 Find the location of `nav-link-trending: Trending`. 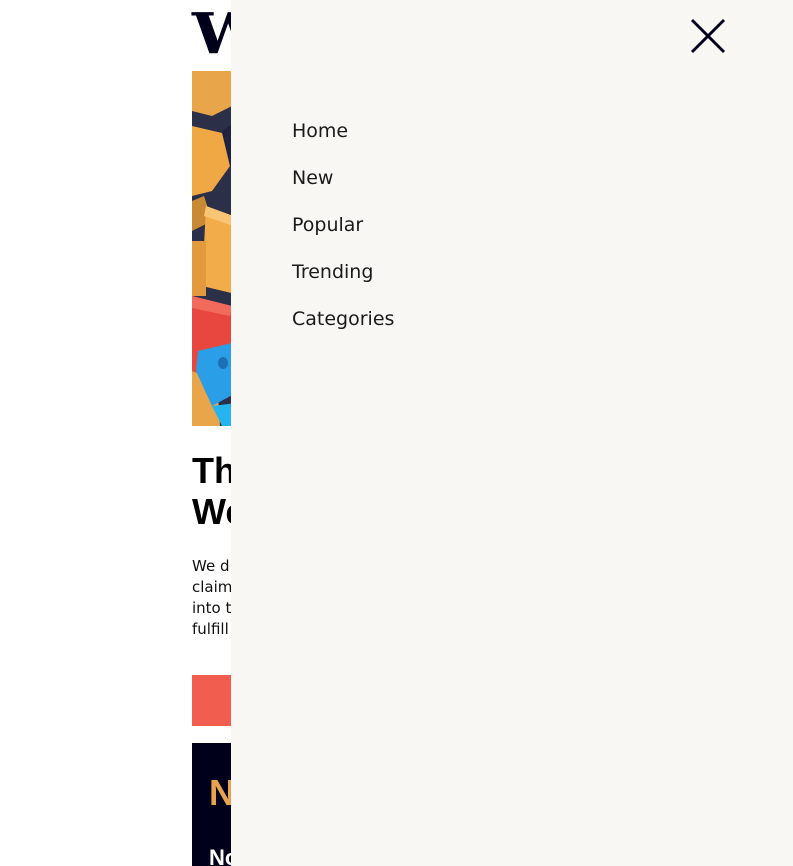

nav-link-trending: Trending is located at coordinates (332, 272).